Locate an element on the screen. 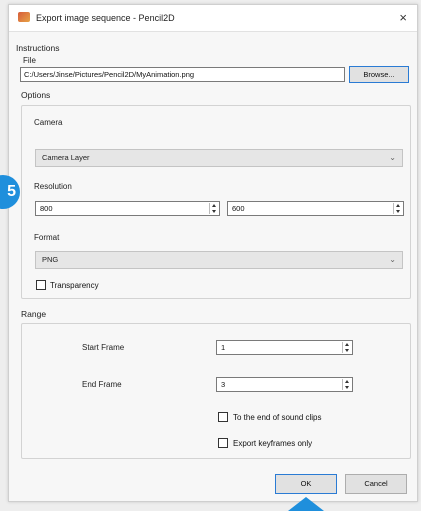 This screenshot has width=421, height=511. camera-label: Camera is located at coordinates (48, 122).